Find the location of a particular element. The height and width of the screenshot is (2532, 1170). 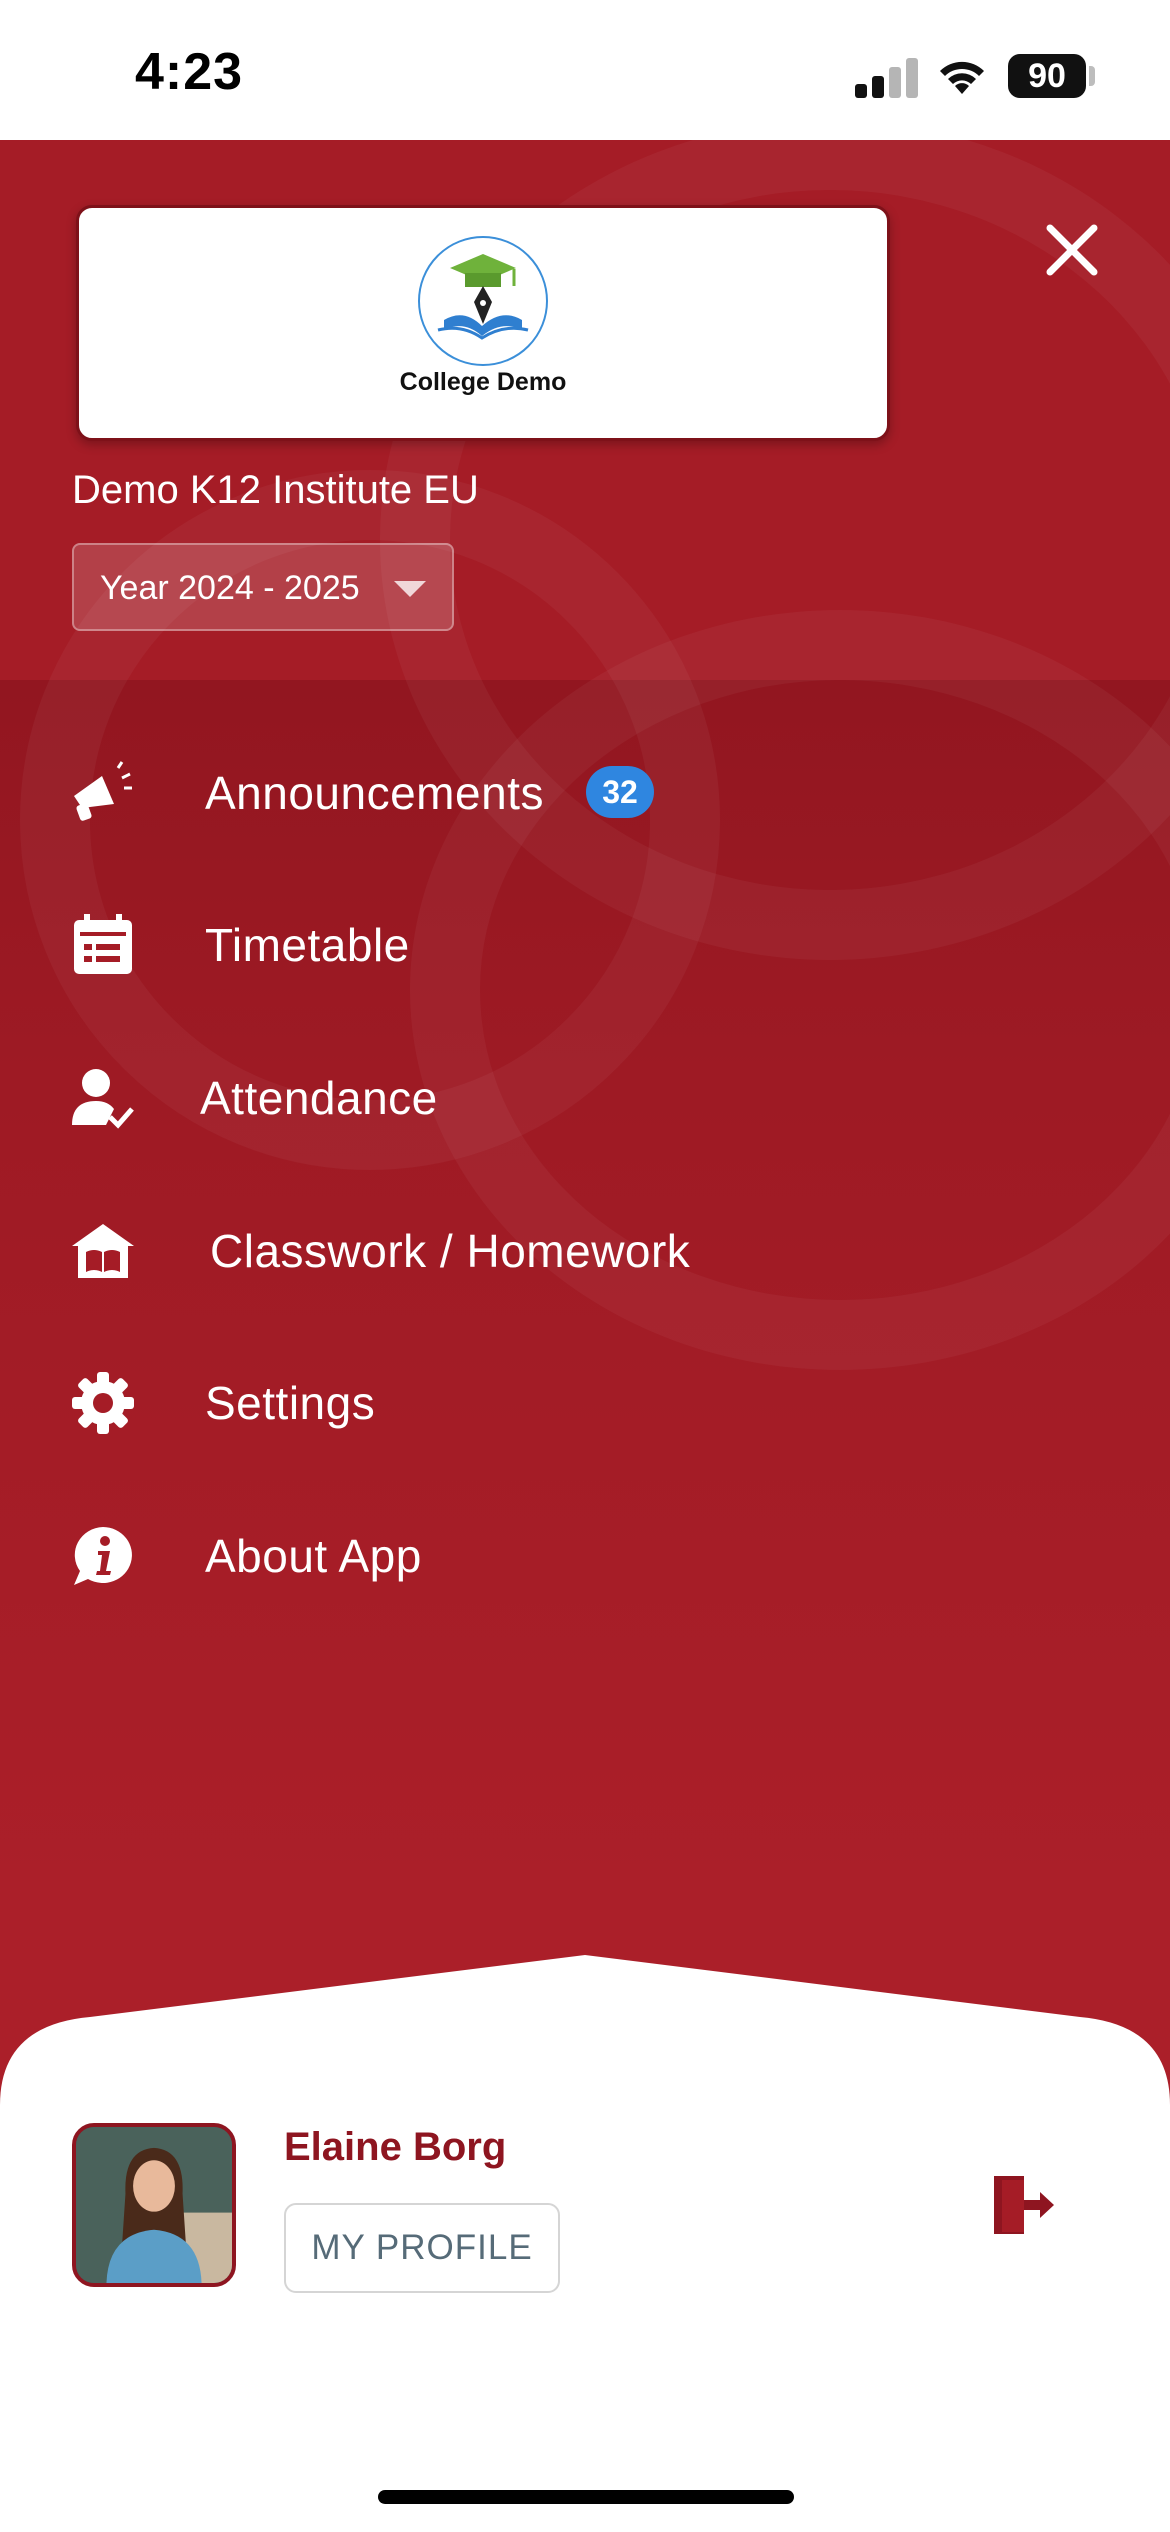

status-time: 4:23 is located at coordinates (189, 72).